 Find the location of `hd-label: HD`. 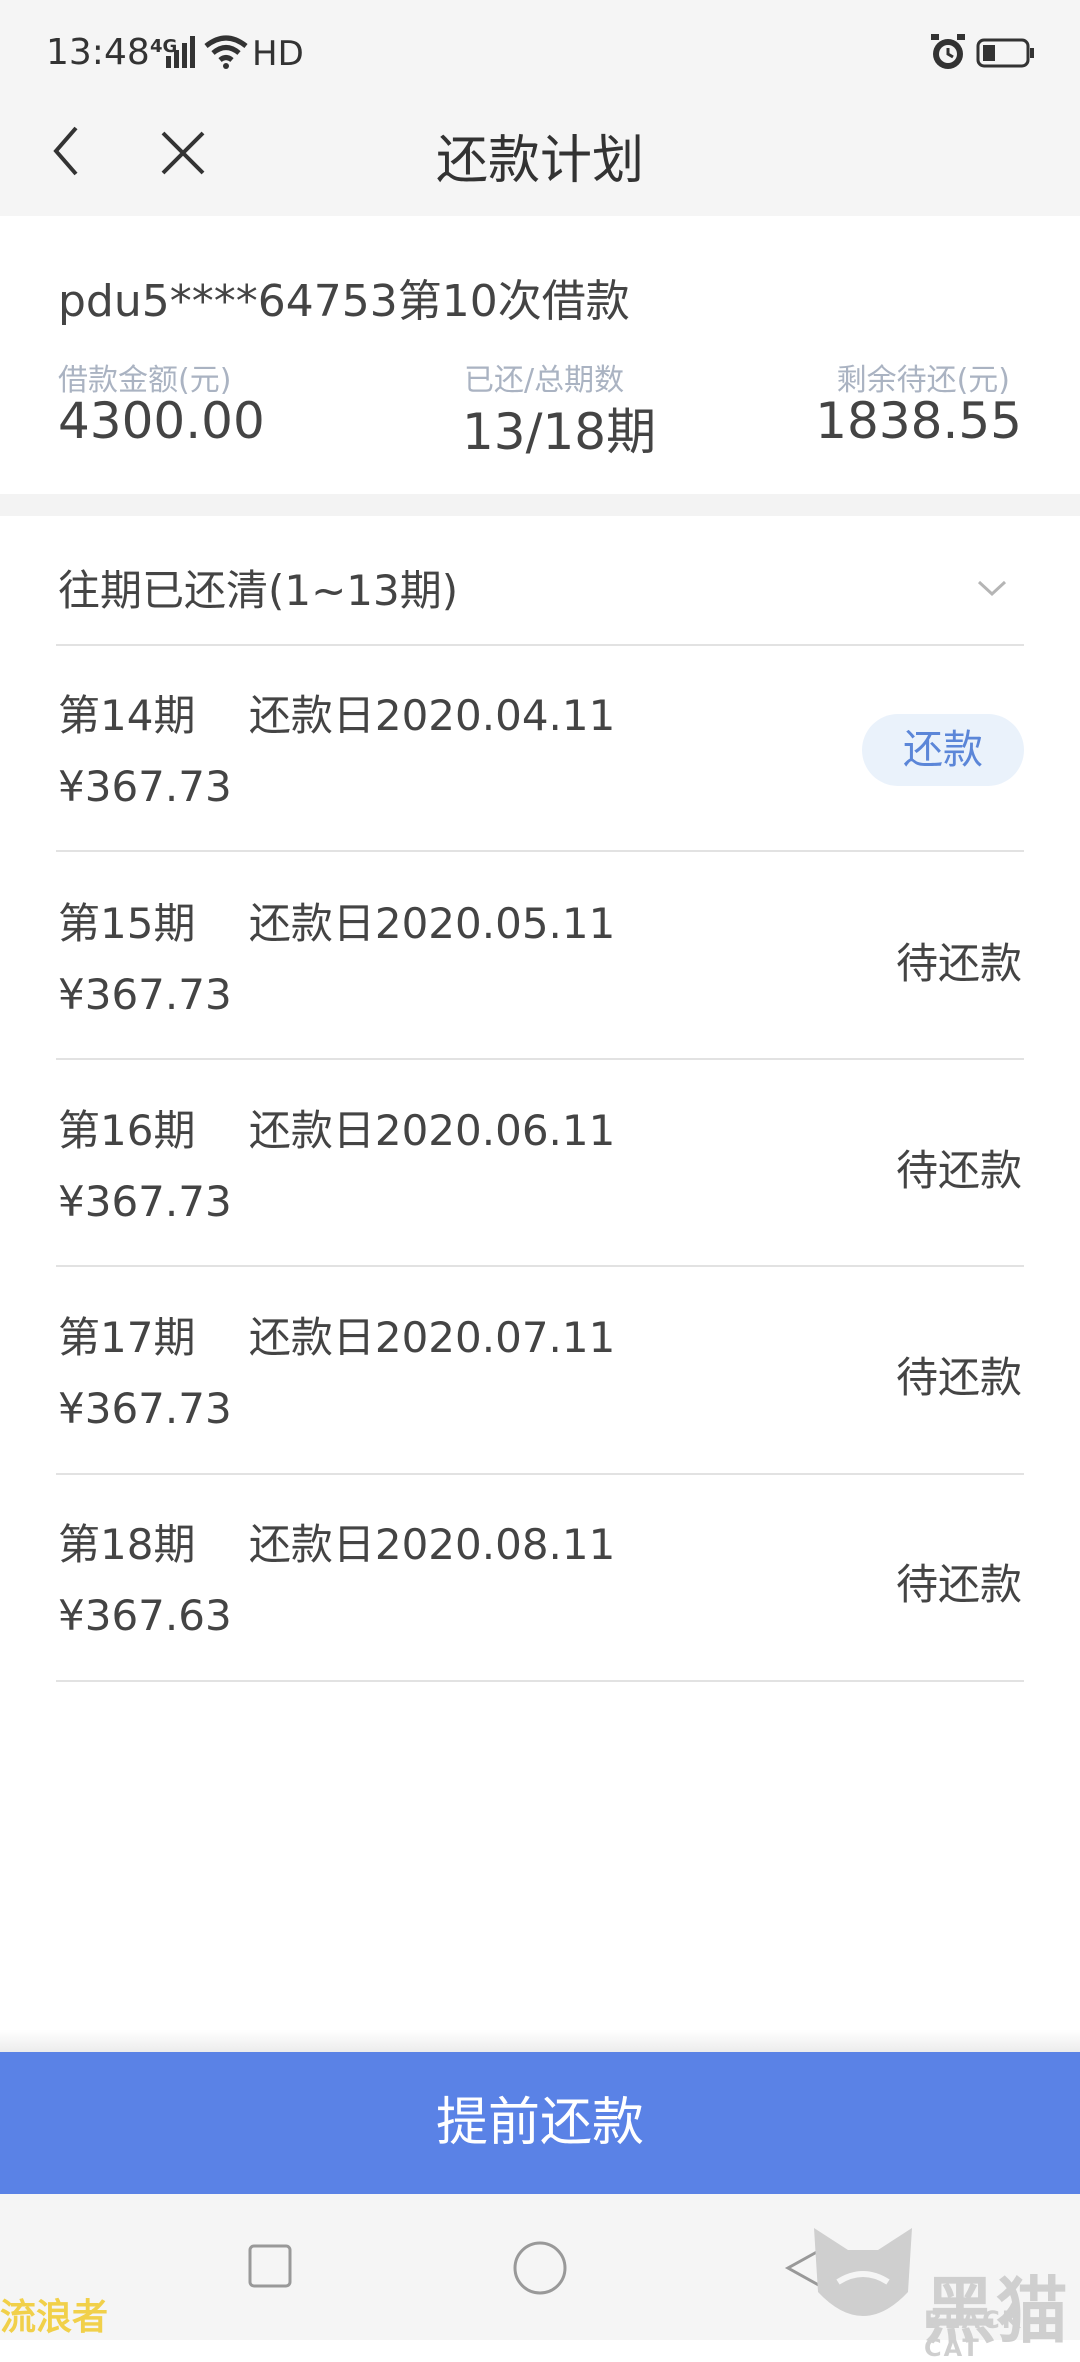

hd-label: HD is located at coordinates (278, 54).